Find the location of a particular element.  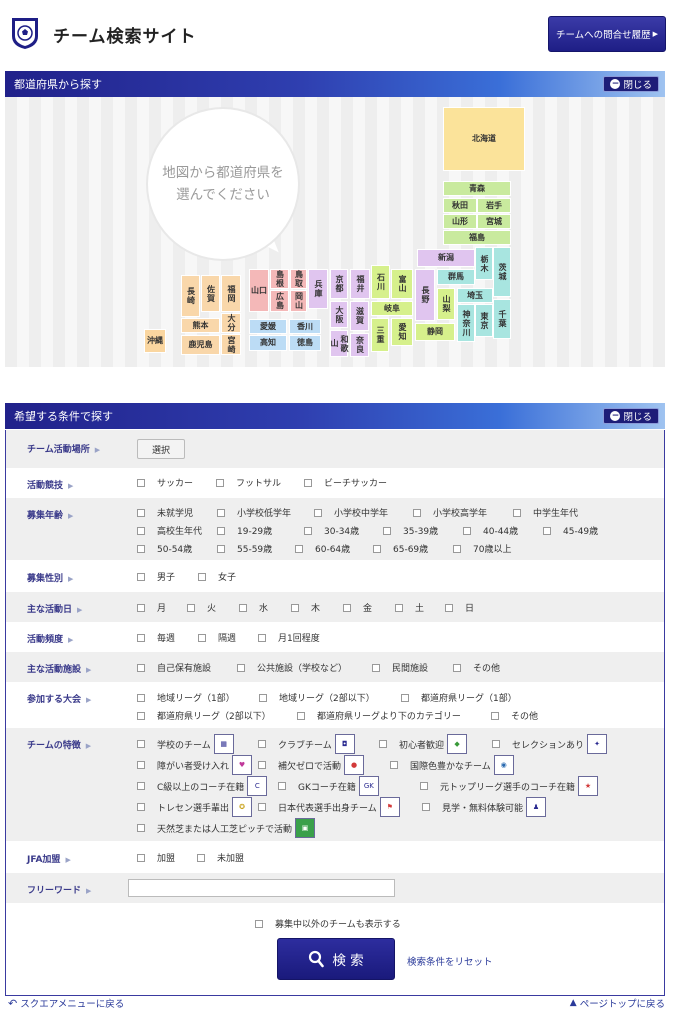

pref-kochi: 高知 is located at coordinates (268, 343).